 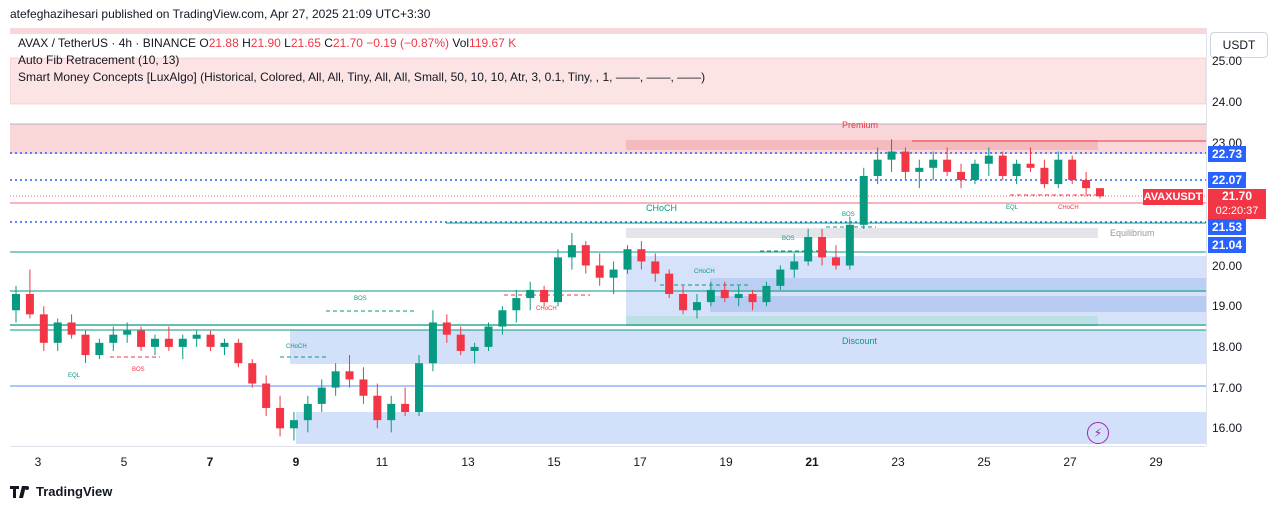 I want to click on lower-demand-zone, so click(x=751, y=428).